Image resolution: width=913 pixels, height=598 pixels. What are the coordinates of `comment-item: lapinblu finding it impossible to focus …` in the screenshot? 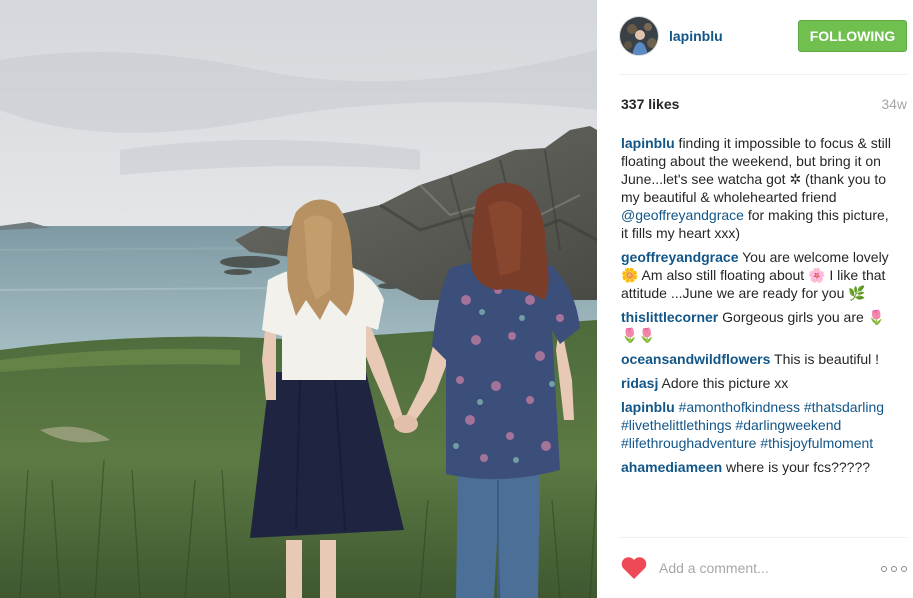 It's located at (760, 188).